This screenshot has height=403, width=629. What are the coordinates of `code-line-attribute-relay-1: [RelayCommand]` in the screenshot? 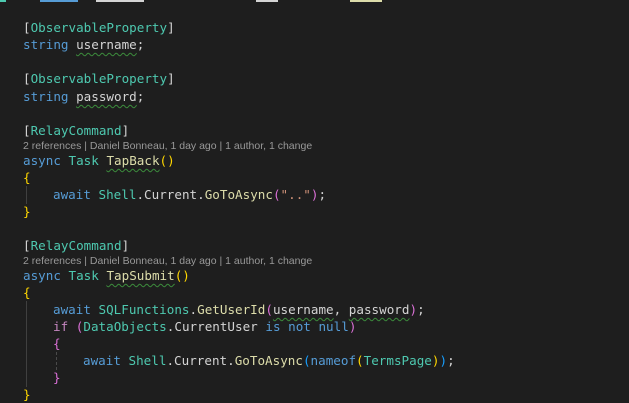 It's located at (76, 130).